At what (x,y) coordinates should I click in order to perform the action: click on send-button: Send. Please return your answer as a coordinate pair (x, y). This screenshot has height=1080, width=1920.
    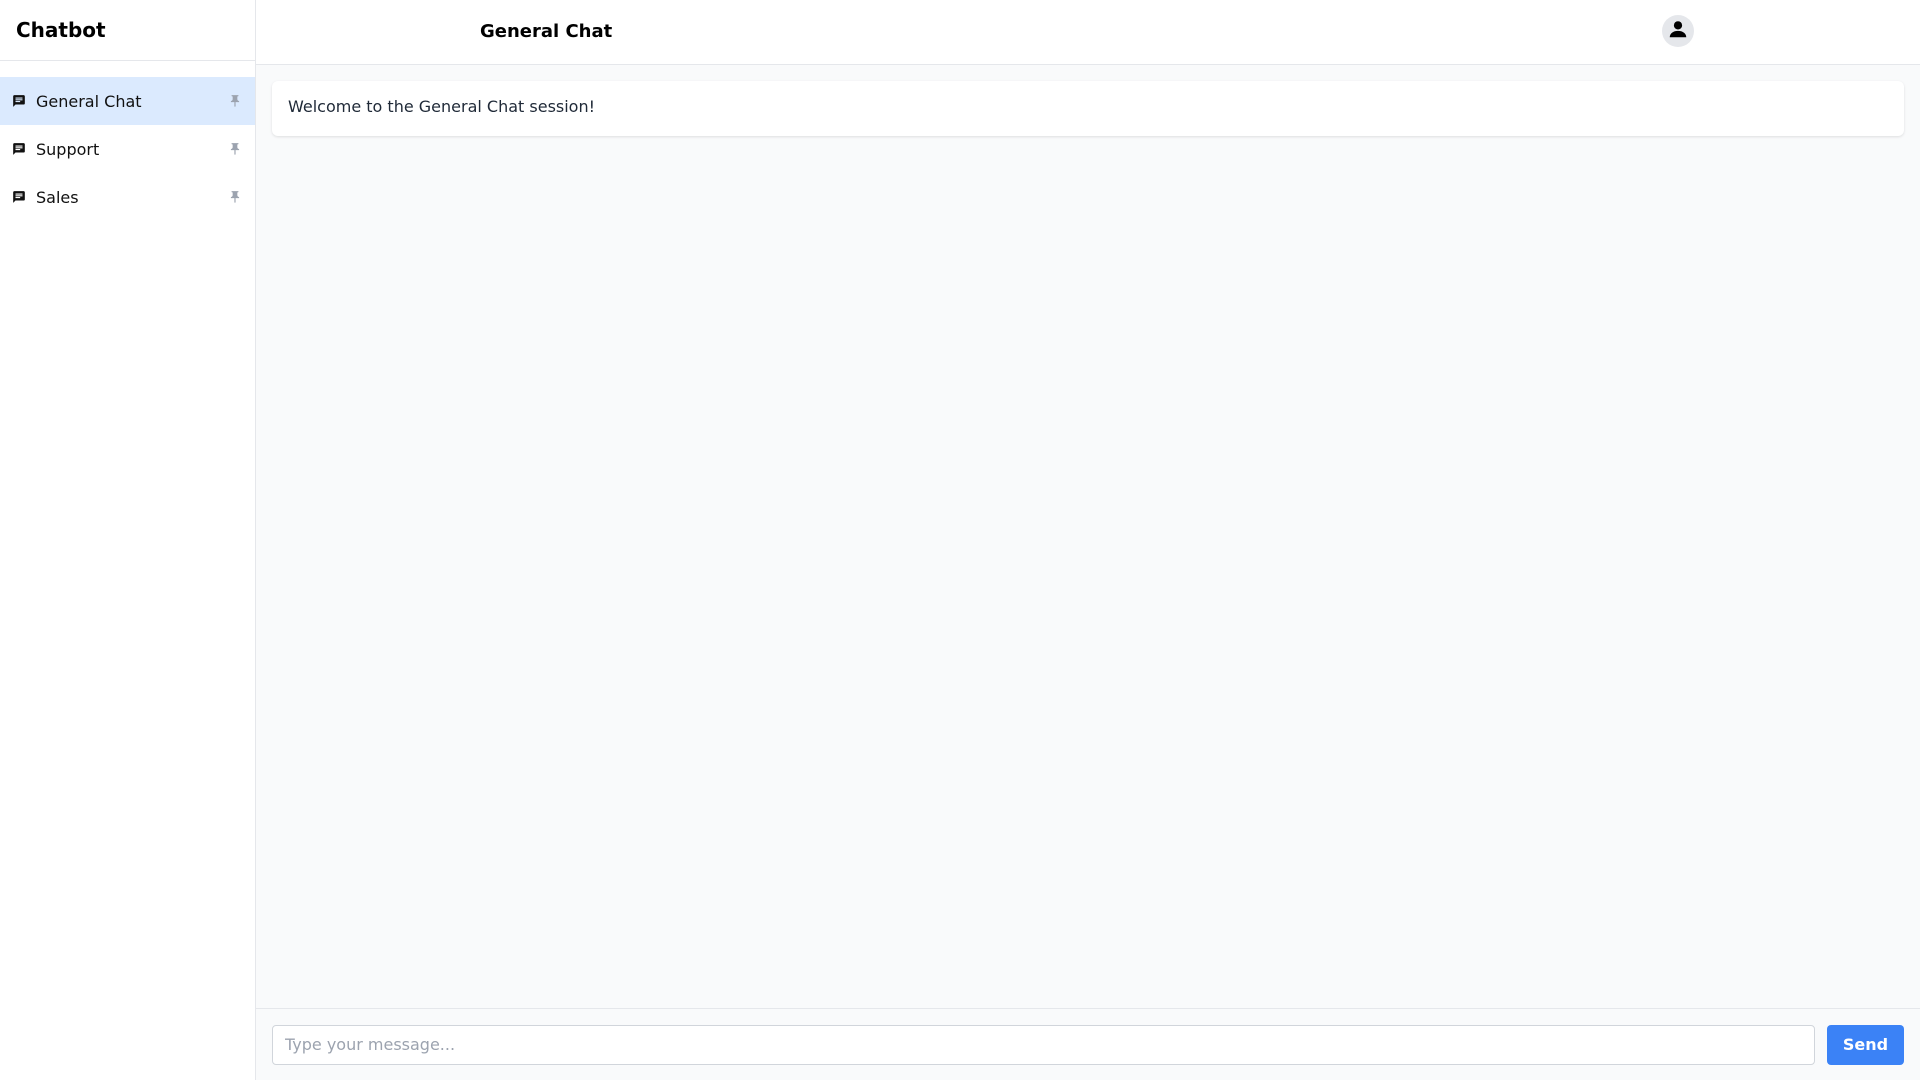
    Looking at the image, I should click on (1865, 1044).